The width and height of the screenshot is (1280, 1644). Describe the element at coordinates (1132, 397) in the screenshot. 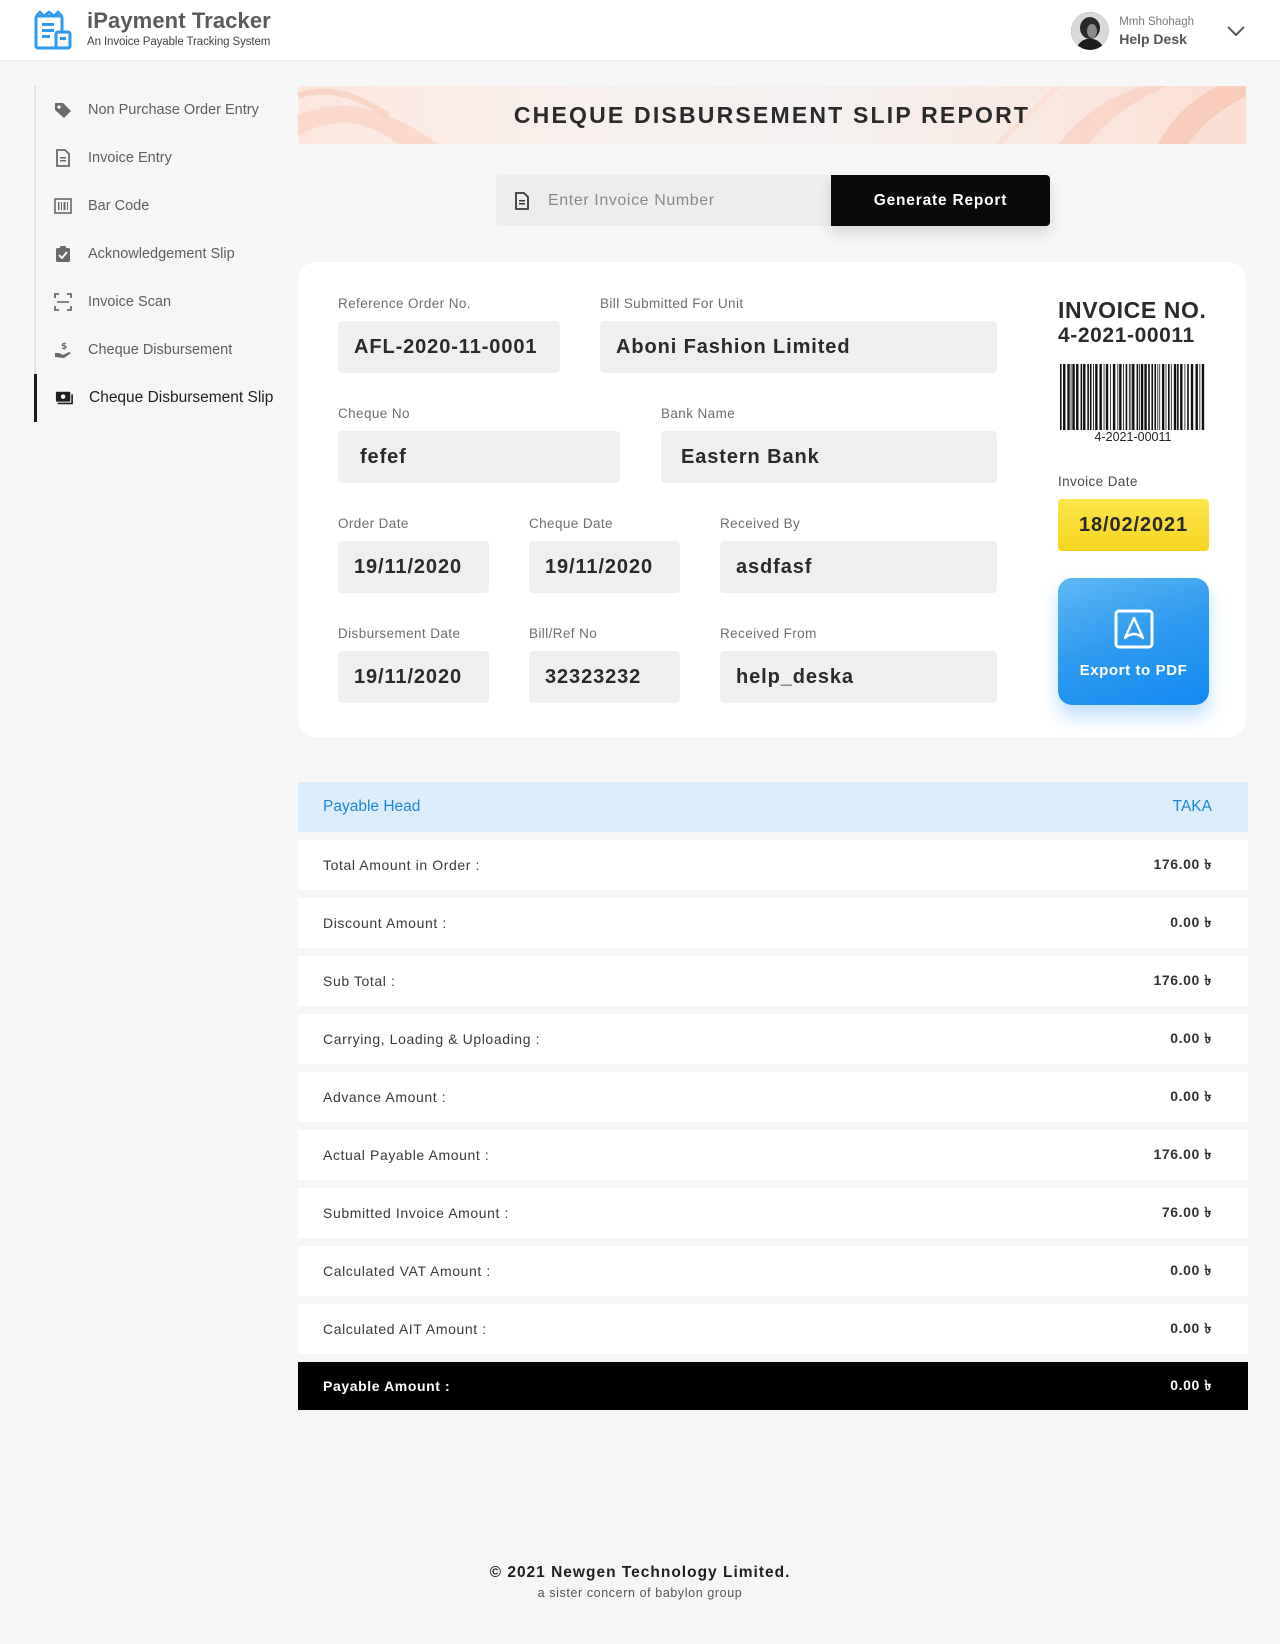

I see `barcode-image` at that location.